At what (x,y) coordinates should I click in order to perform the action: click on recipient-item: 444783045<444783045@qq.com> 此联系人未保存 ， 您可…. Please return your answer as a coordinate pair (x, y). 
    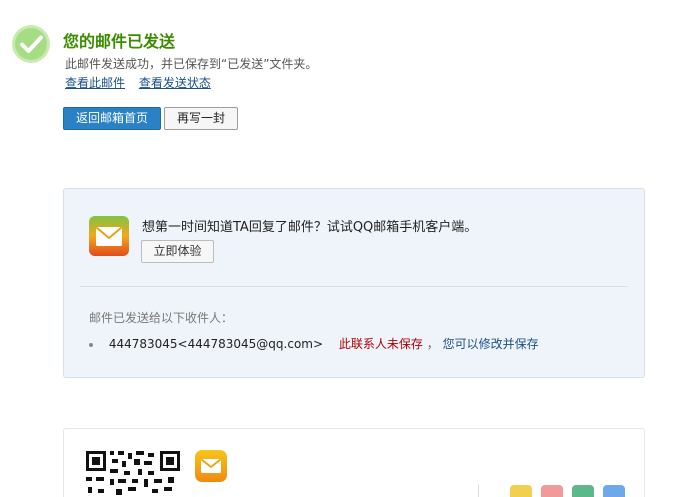
    Looking at the image, I should click on (314, 343).